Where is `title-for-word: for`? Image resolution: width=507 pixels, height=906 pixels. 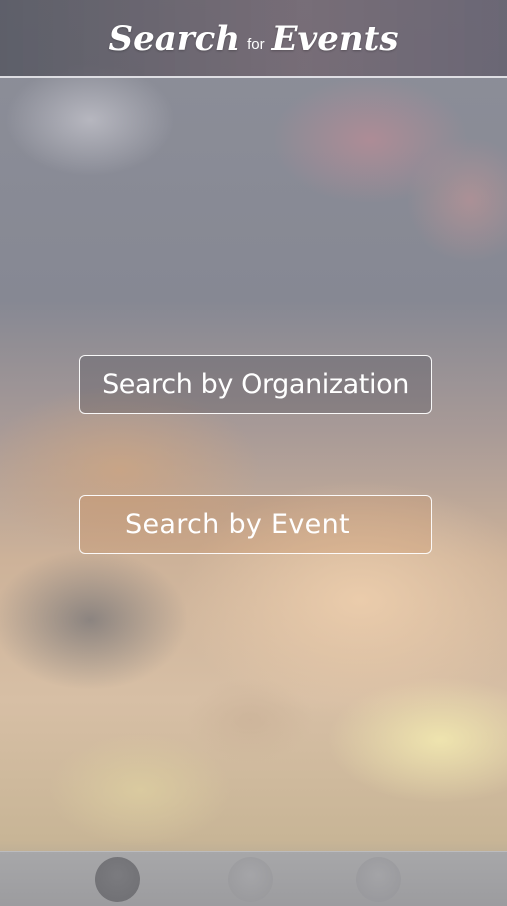 title-for-word: for is located at coordinates (256, 44).